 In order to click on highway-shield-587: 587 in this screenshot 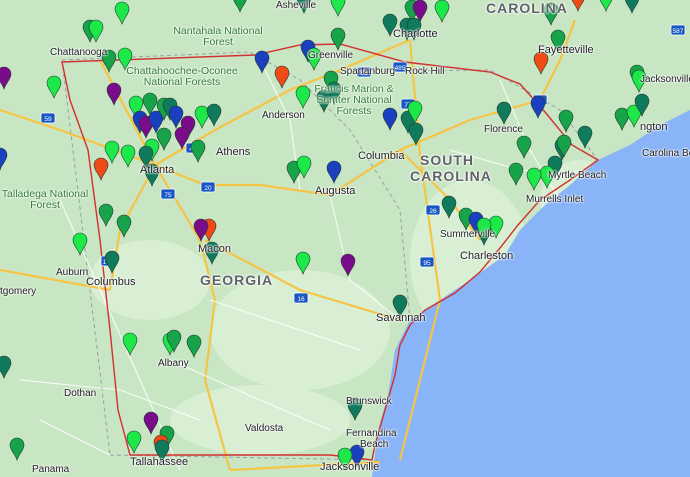, I will do `click(678, 30)`.